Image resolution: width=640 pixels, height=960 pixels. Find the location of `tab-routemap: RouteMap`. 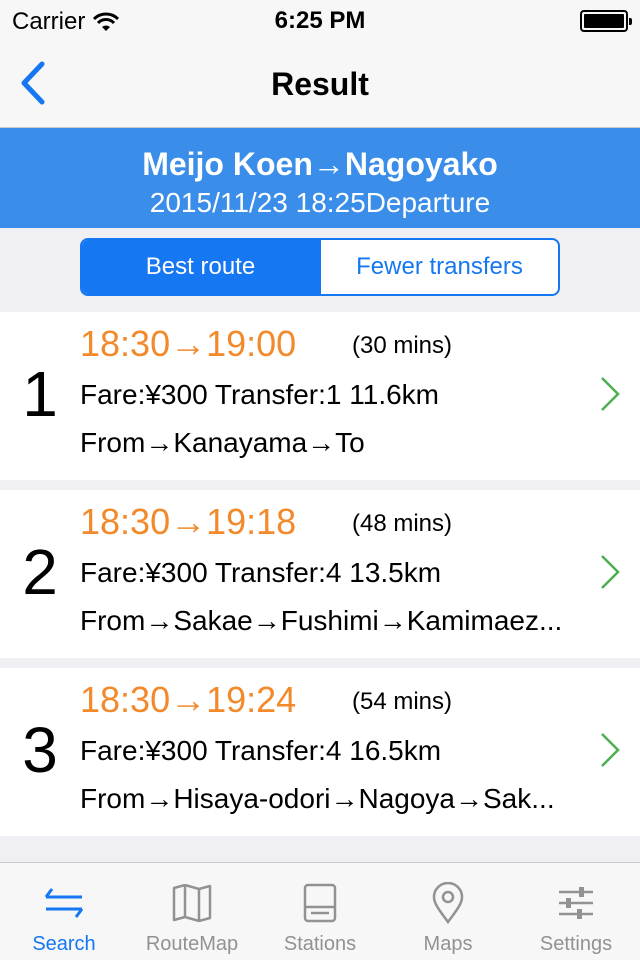

tab-routemap: RouteMap is located at coordinates (192, 911).